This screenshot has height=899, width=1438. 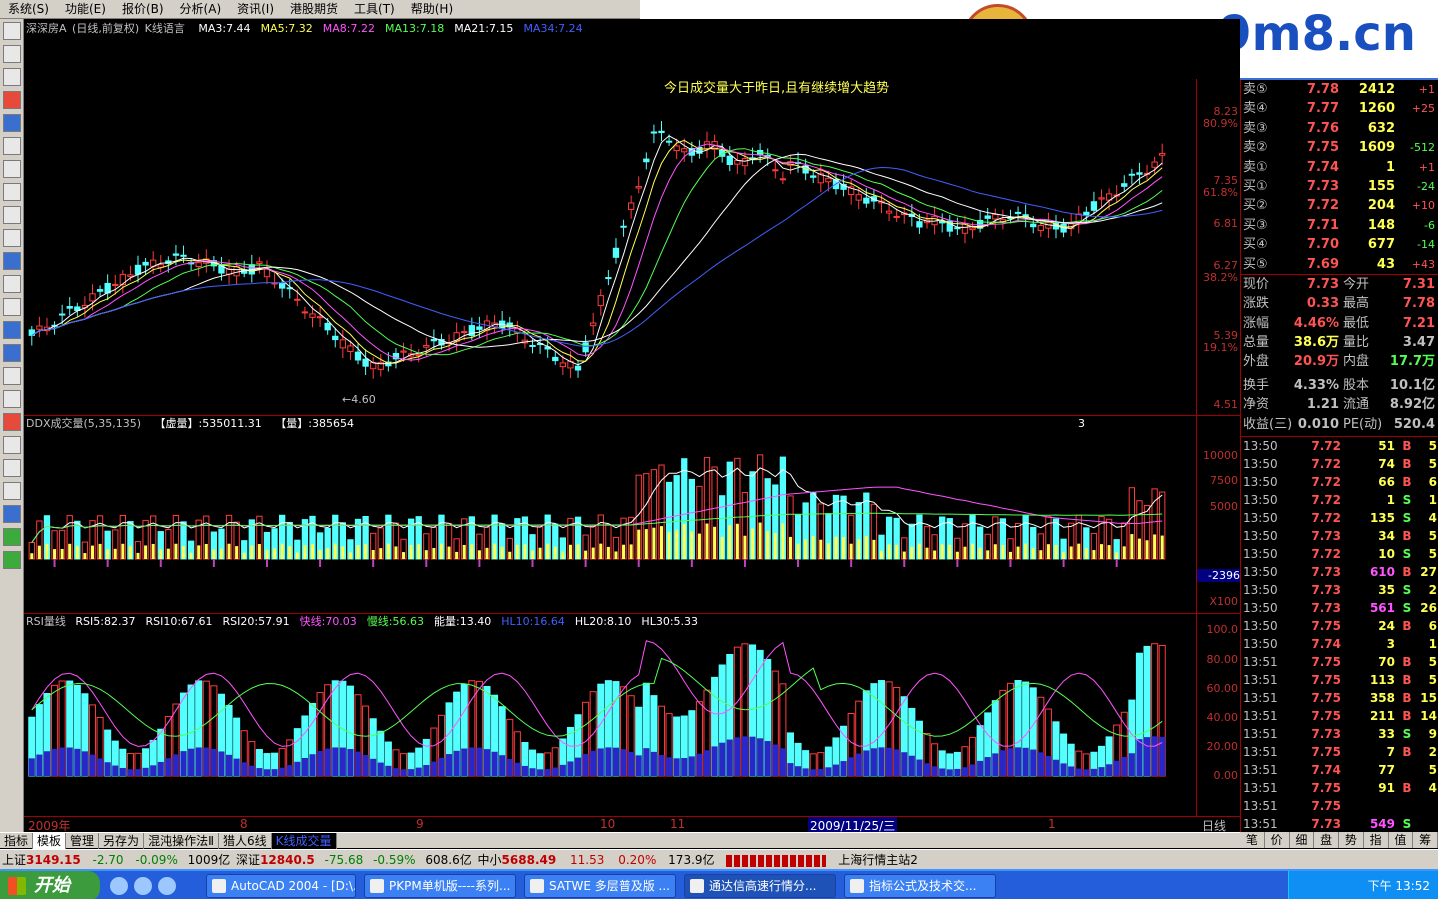 What do you see at coordinates (1316, 323) in the screenshot?
I see `quote-value: 4.46%` at bounding box center [1316, 323].